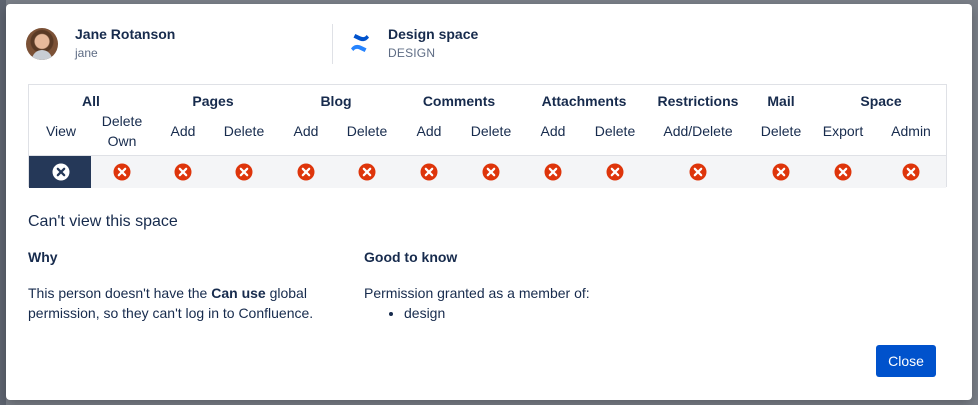 This screenshot has width=978, height=405. What do you see at coordinates (477, 293) in the screenshot?
I see `good-to-know-text: Permission granted as a member of:` at bounding box center [477, 293].